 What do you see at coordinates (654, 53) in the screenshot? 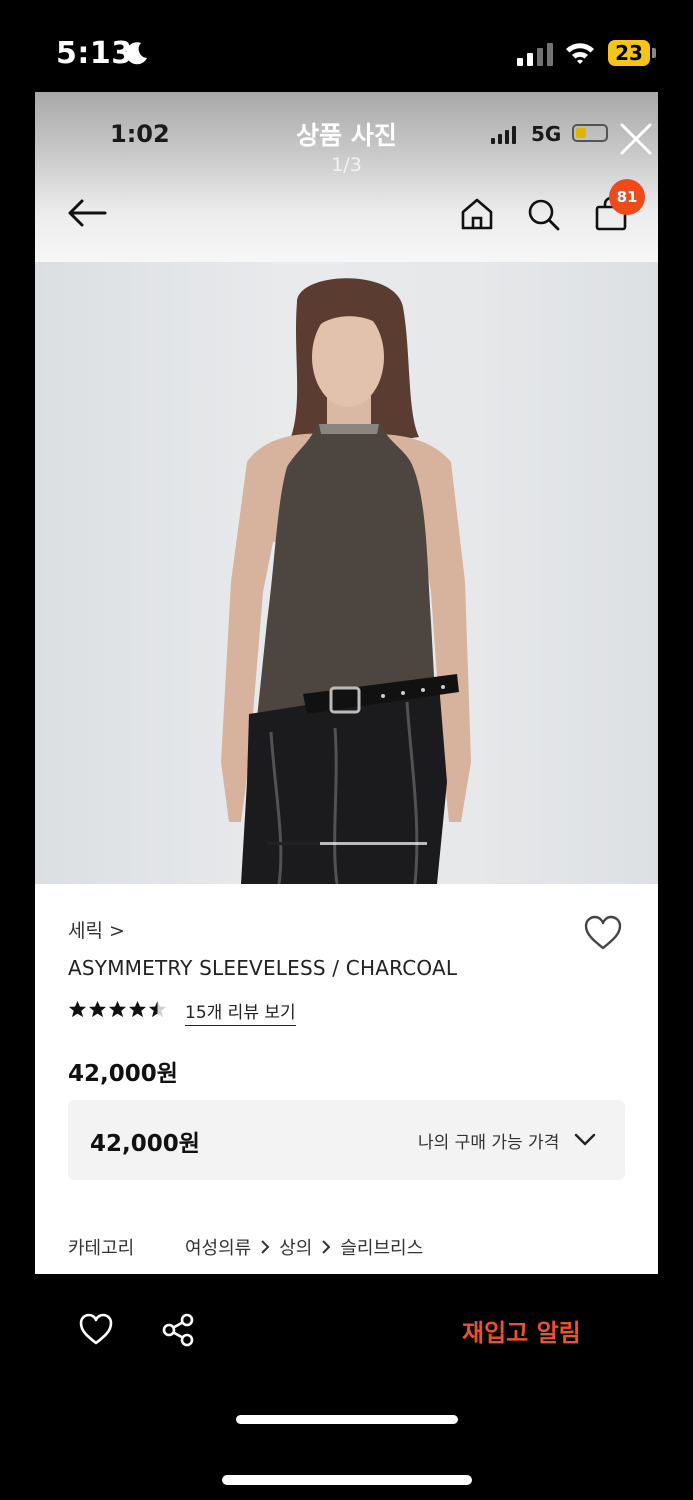
I see `battery-nub` at bounding box center [654, 53].